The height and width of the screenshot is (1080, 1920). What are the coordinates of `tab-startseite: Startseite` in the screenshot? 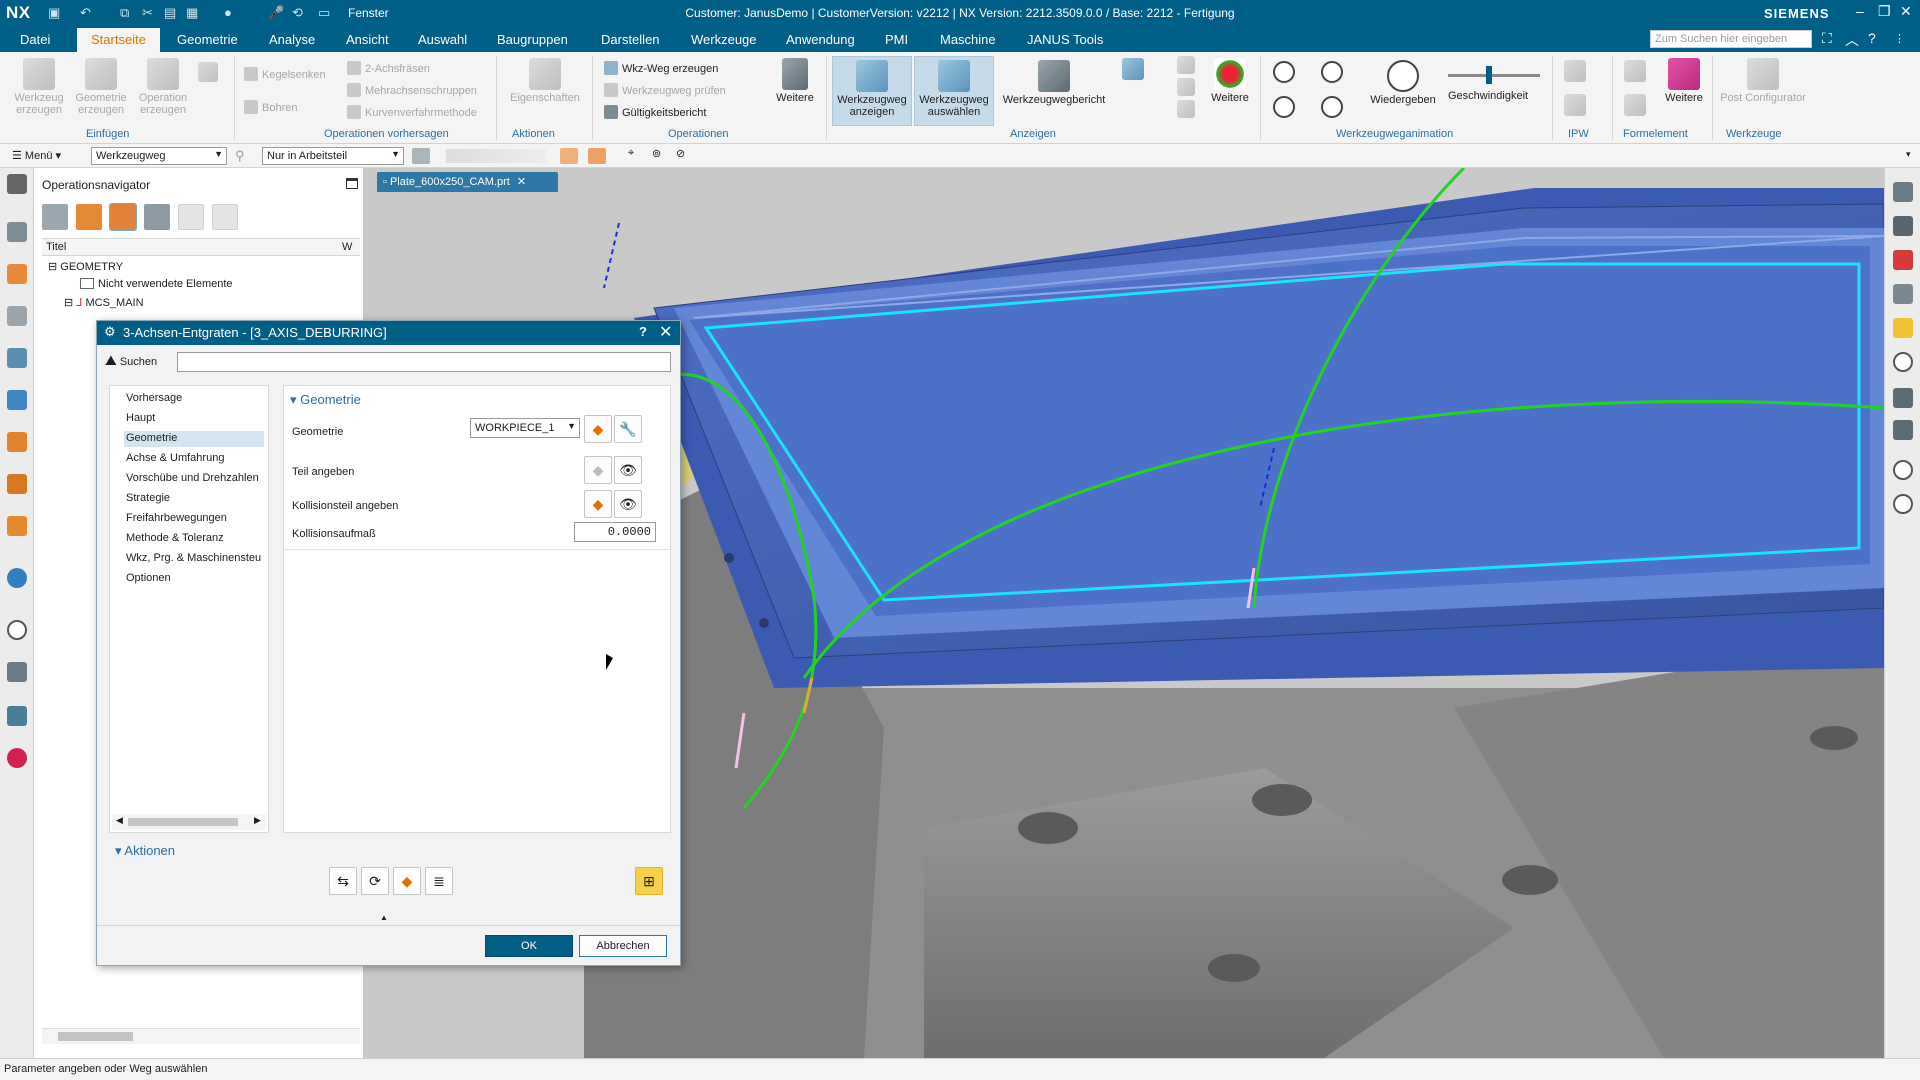 It's located at (118, 40).